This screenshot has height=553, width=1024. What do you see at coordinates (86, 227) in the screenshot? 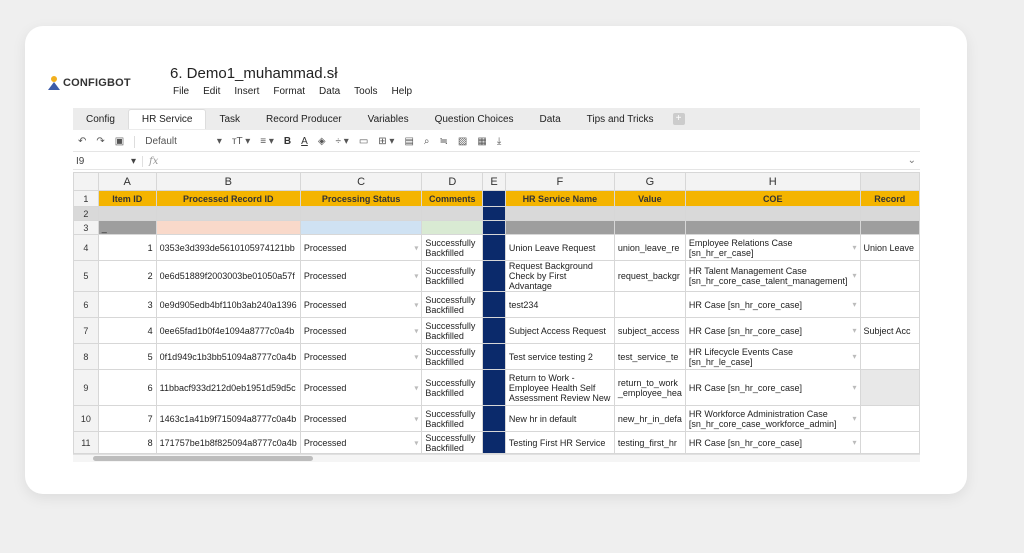
I see `row-number: 3` at bounding box center [86, 227].